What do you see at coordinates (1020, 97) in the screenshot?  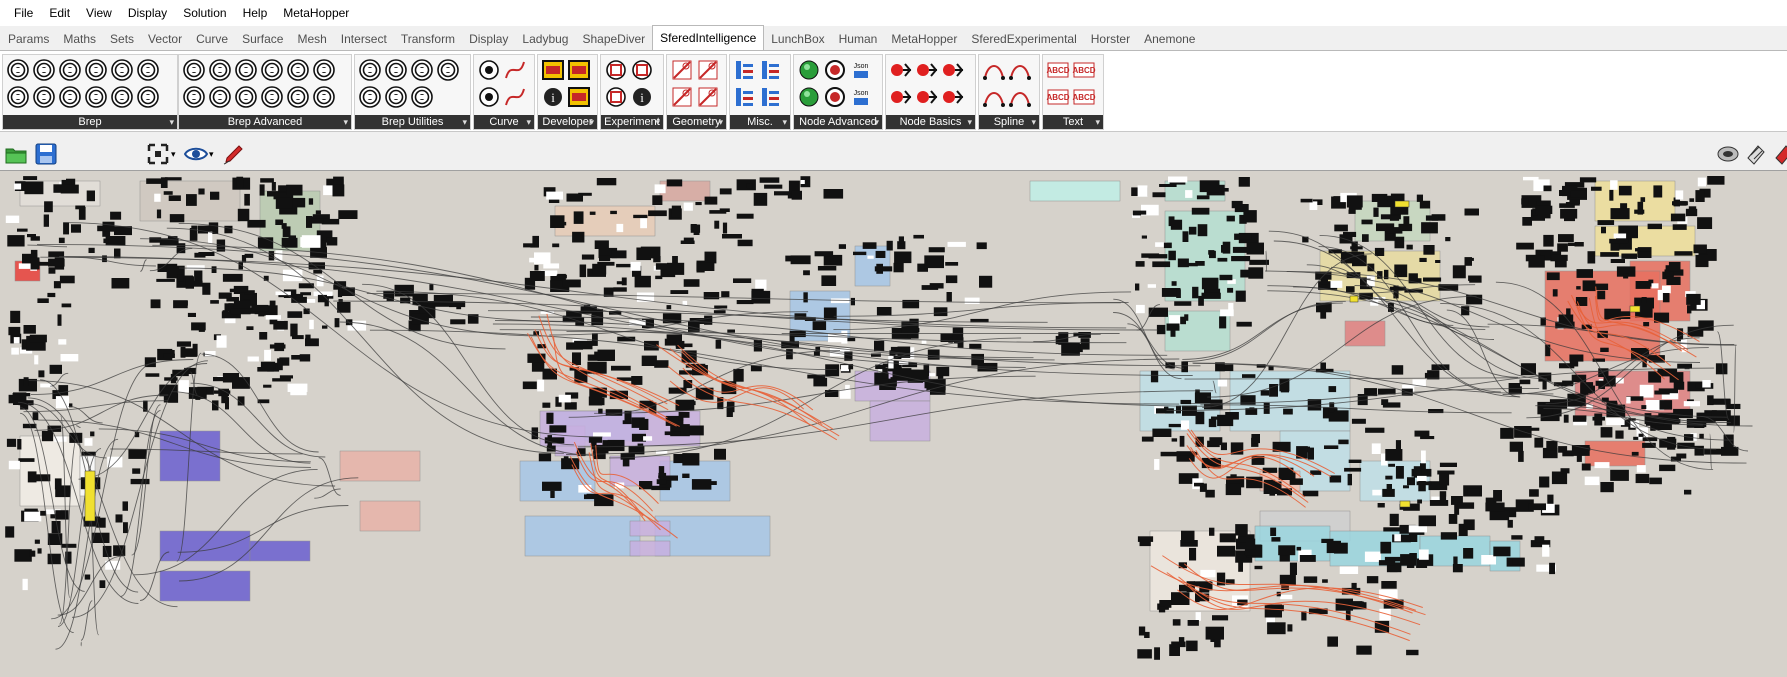 I see `spline-component-icon` at bounding box center [1020, 97].